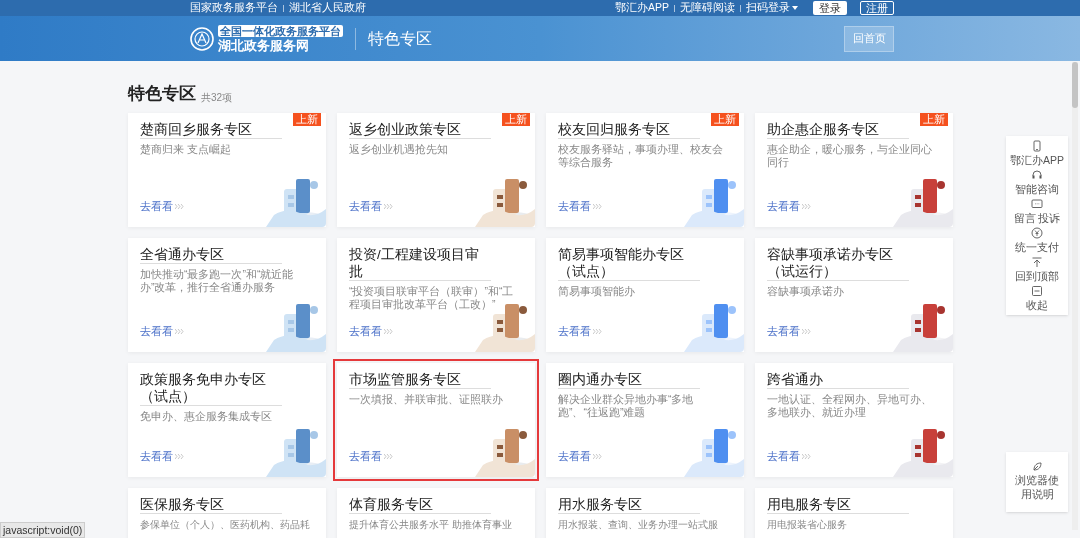 This screenshot has height=538, width=1080. I want to click on service-card: 全省通办专区 加快推动“最多跑一次”和“就近能办”改革，推行全省通办服务 去看看, so click(227, 294).